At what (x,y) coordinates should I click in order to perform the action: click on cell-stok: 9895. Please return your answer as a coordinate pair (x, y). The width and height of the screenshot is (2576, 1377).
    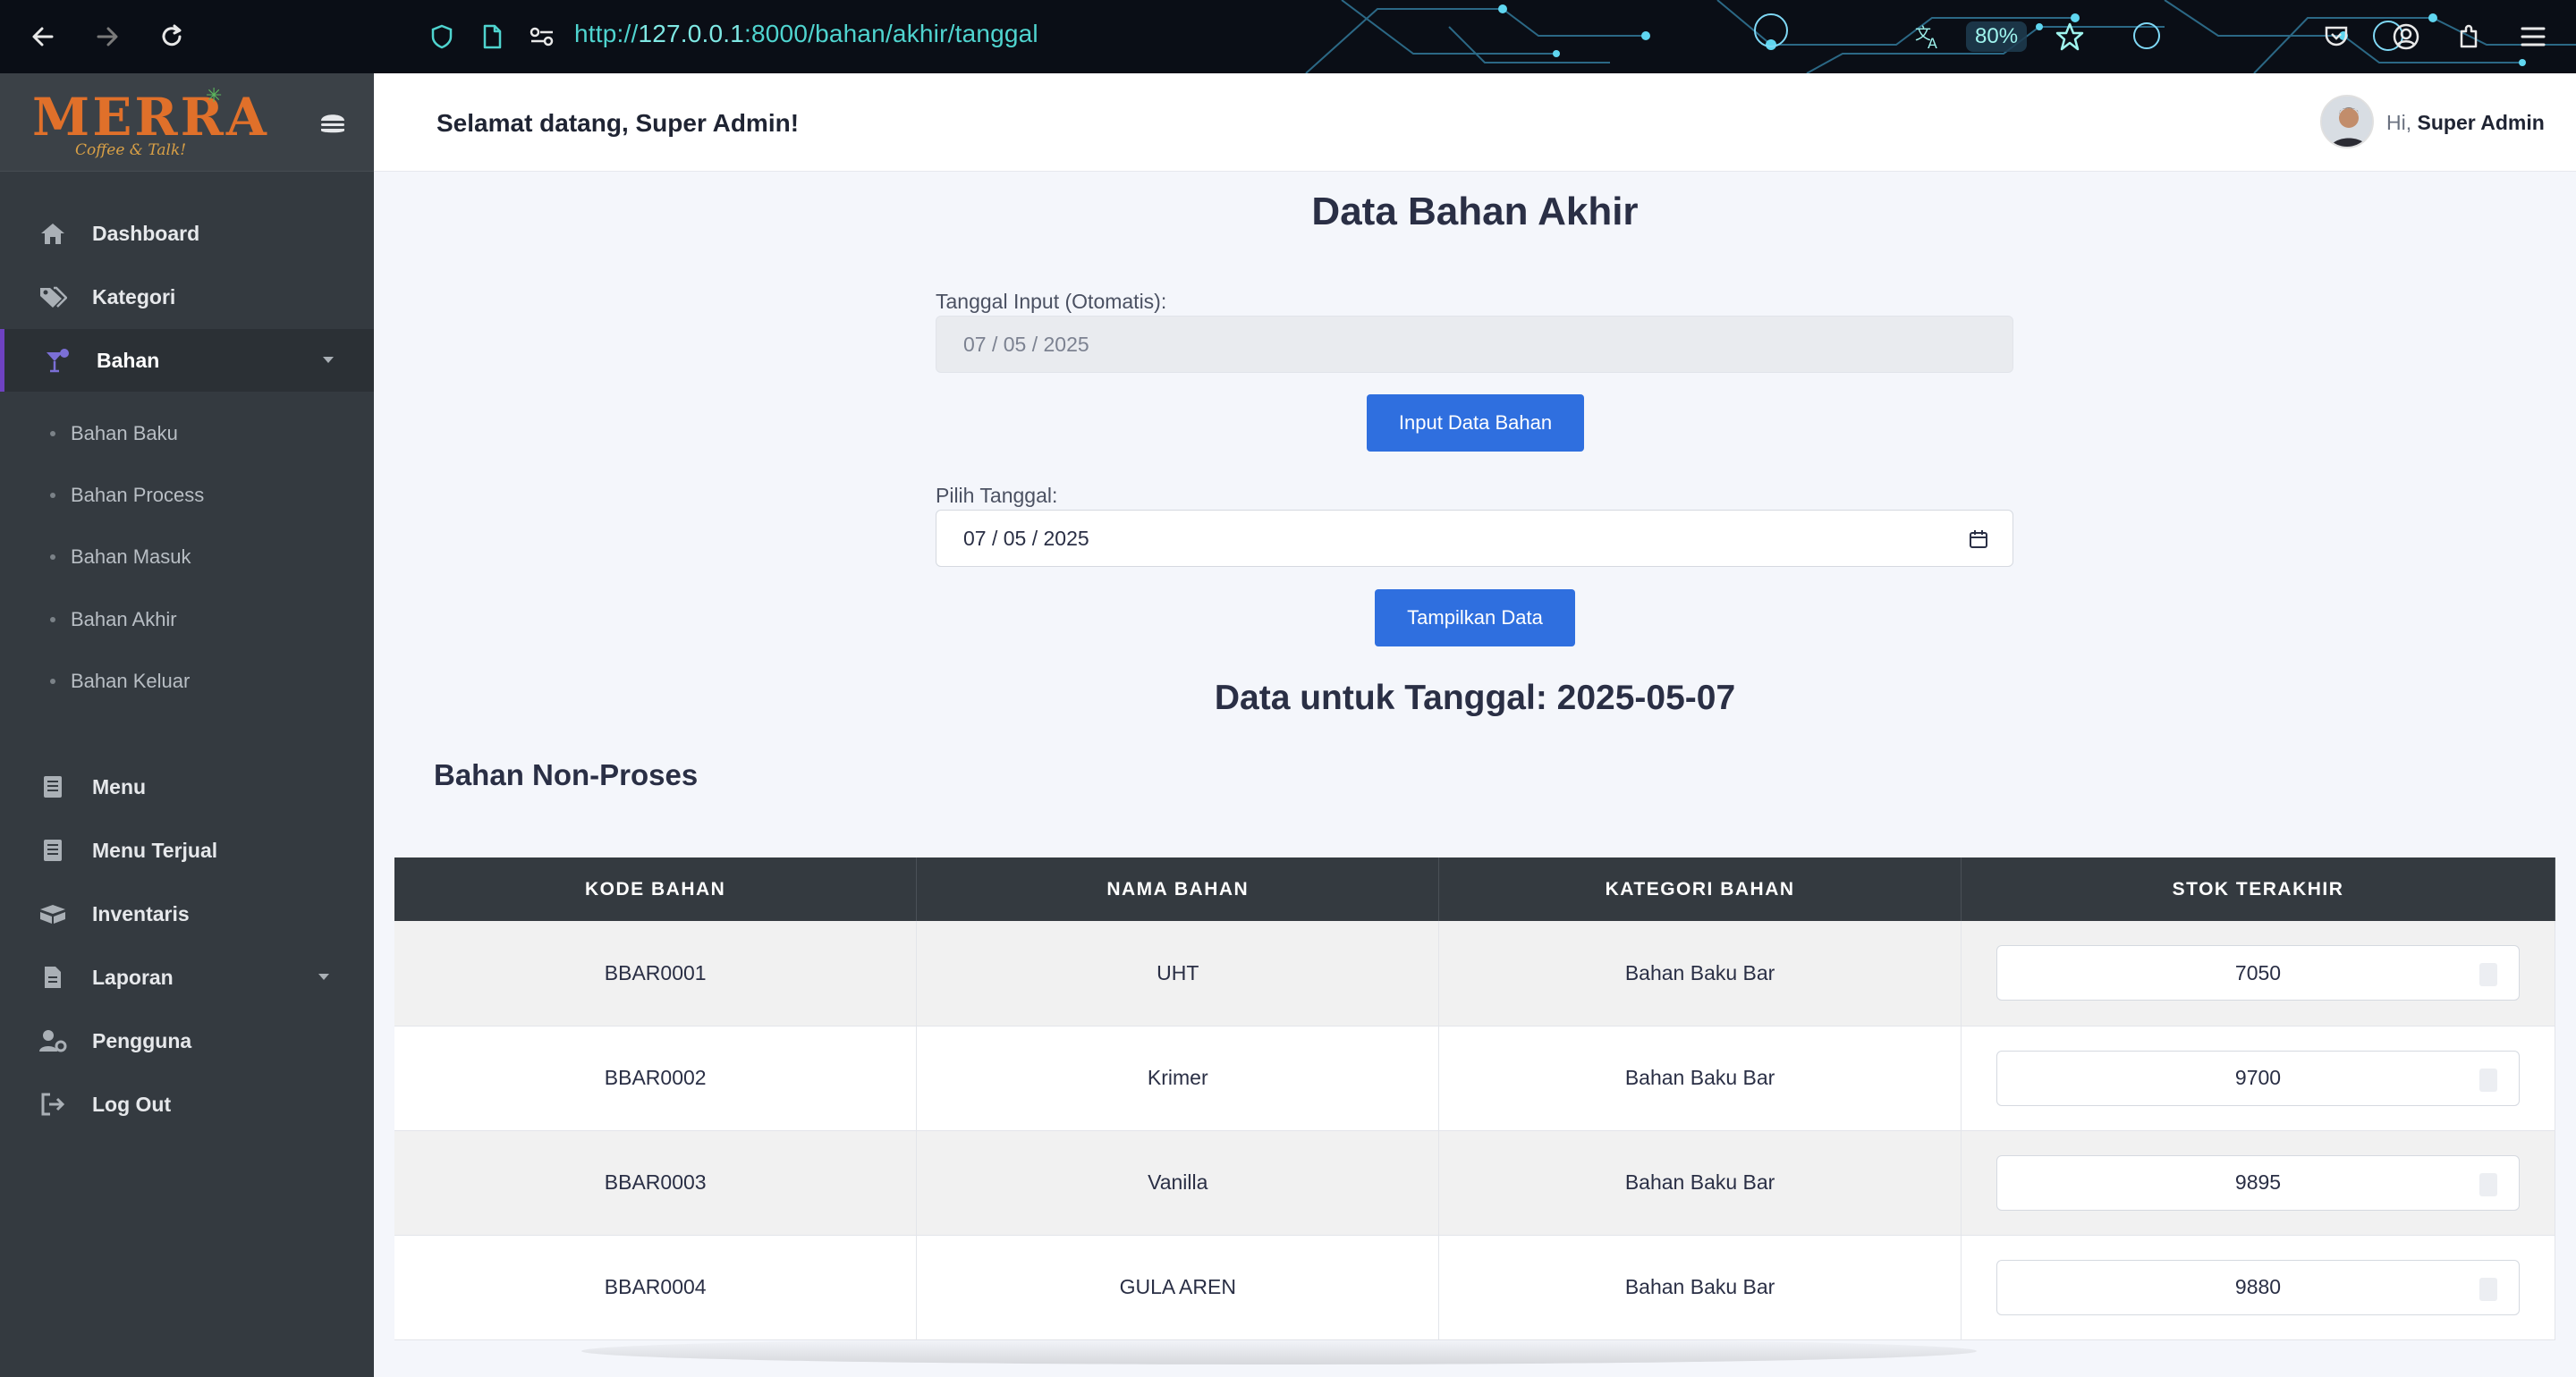
    Looking at the image, I should click on (2258, 1183).